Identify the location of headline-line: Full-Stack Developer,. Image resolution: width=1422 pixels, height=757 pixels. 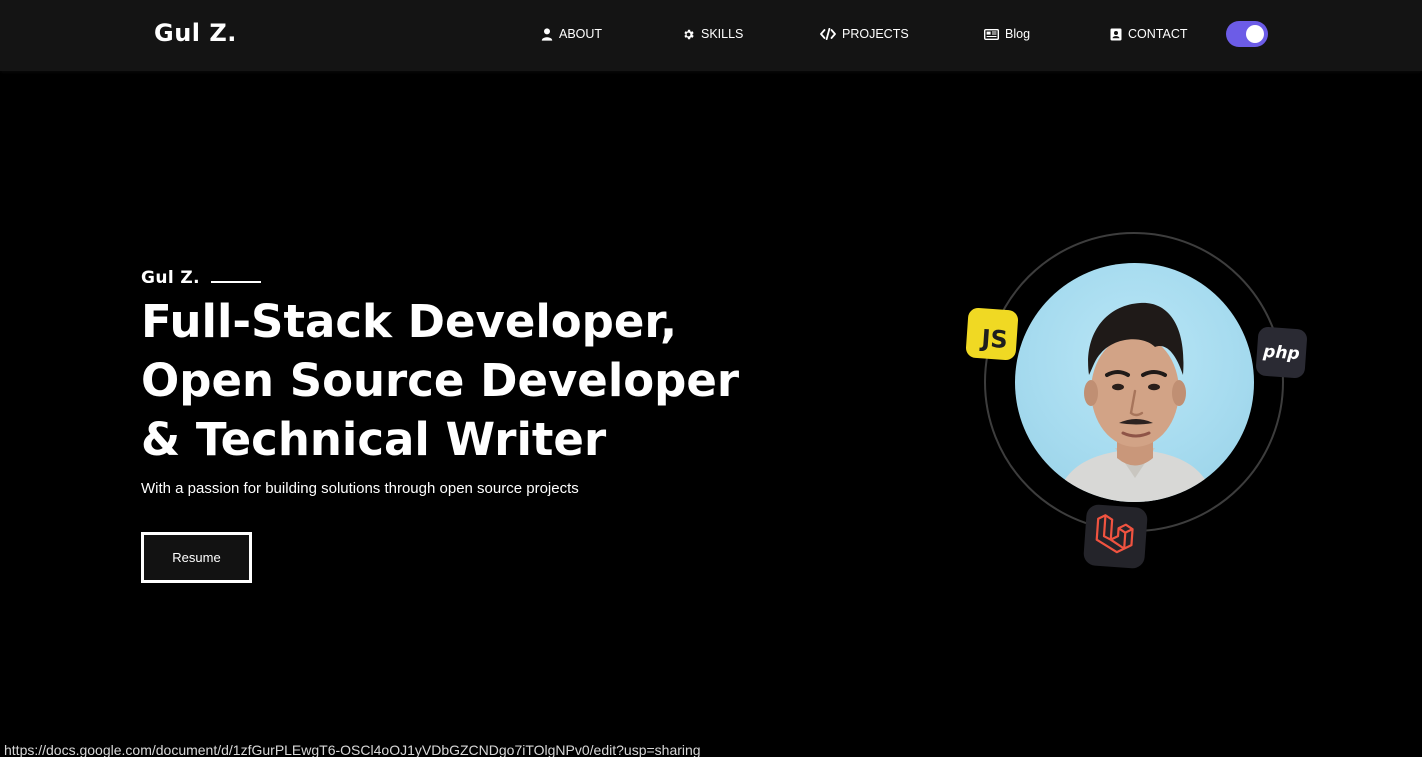
(409, 321).